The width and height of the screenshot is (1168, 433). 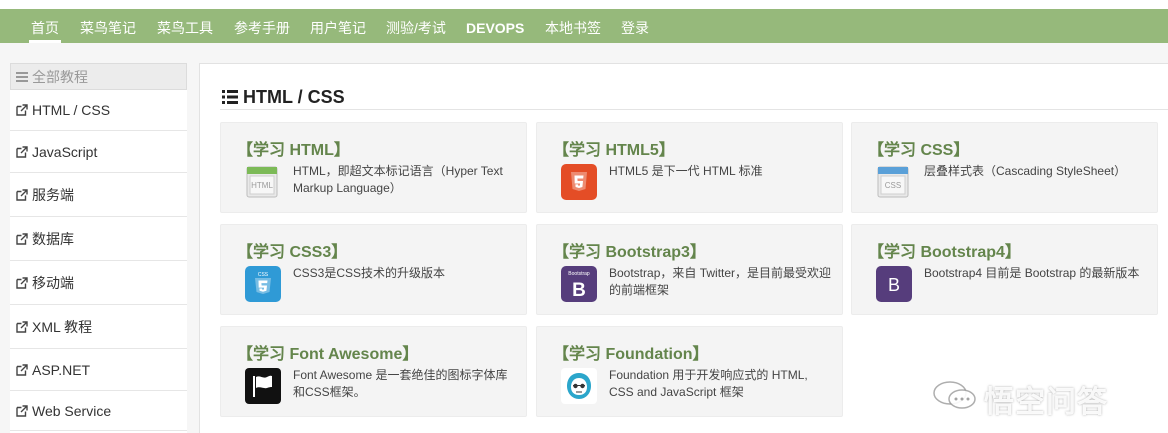 What do you see at coordinates (262, 185) in the screenshot?
I see `html-icon-label: HTML` at bounding box center [262, 185].